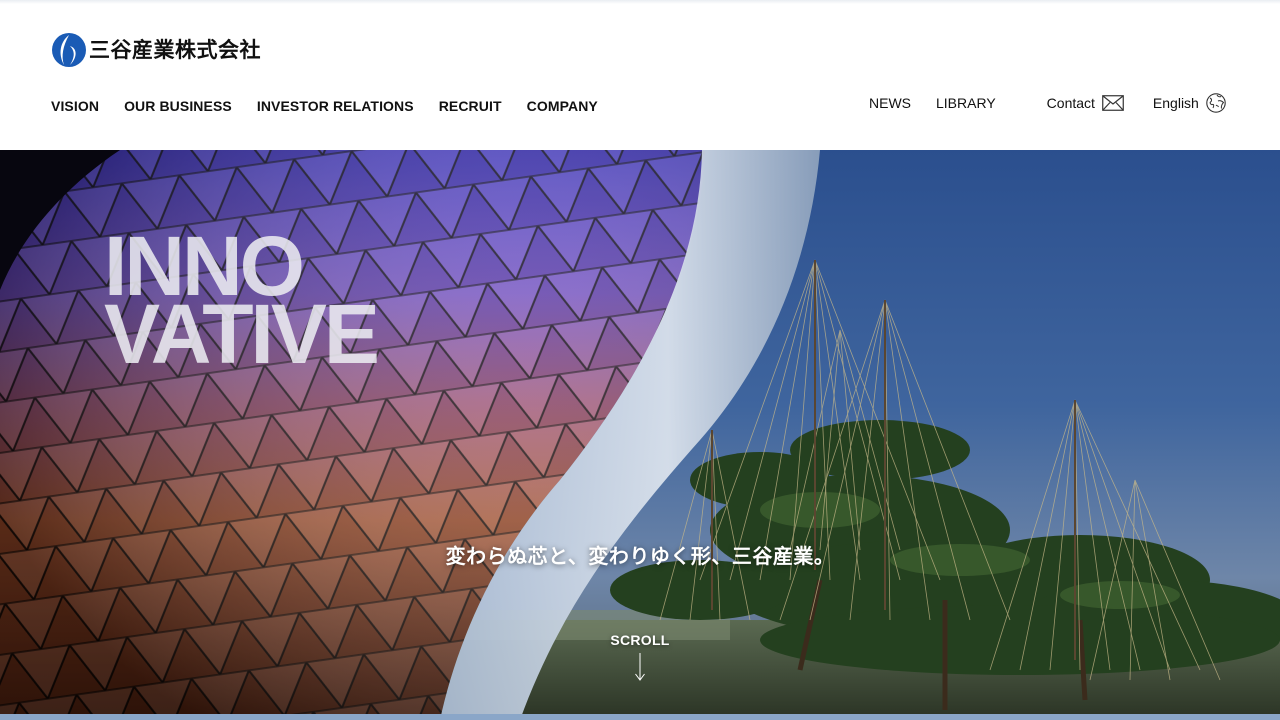 The height and width of the screenshot is (720, 1280). I want to click on logo-text: 三谷産業株式会社, so click(175, 49).